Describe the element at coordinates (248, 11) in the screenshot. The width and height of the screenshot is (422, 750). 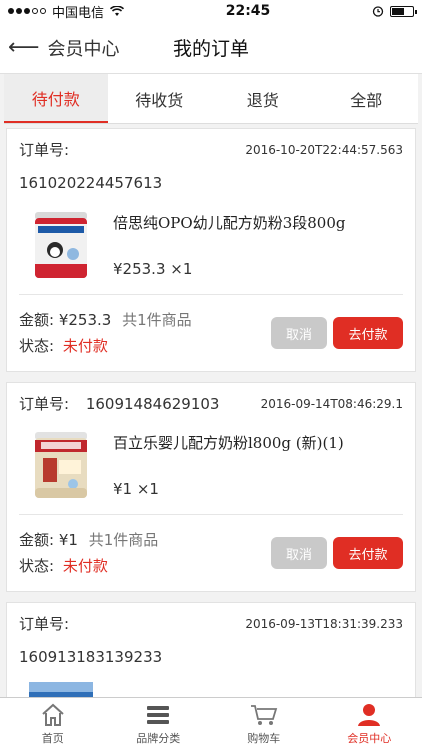
I see `clock-time: 22:45` at that location.